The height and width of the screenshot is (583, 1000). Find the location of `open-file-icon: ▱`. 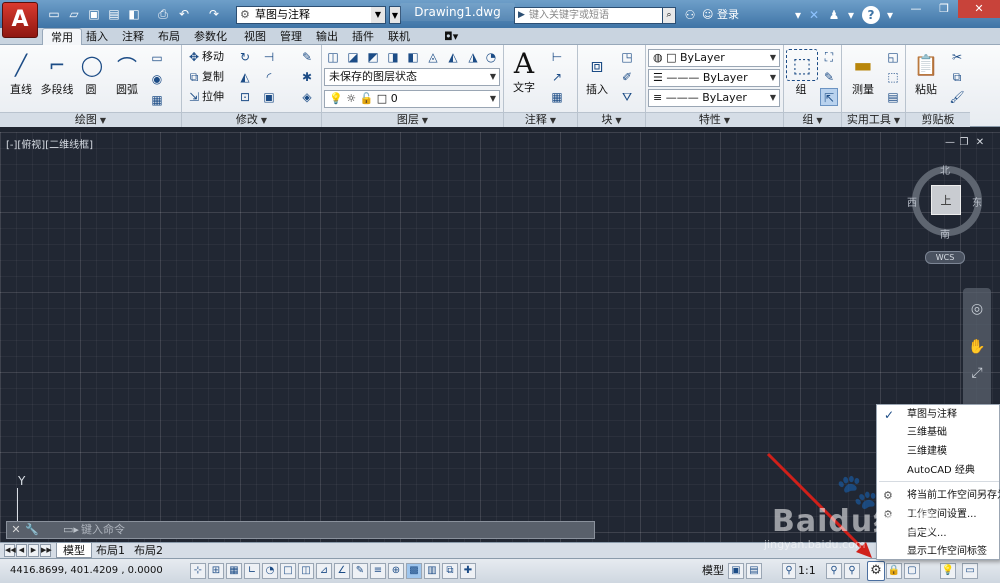

open-file-icon: ▱ is located at coordinates (74, 14).